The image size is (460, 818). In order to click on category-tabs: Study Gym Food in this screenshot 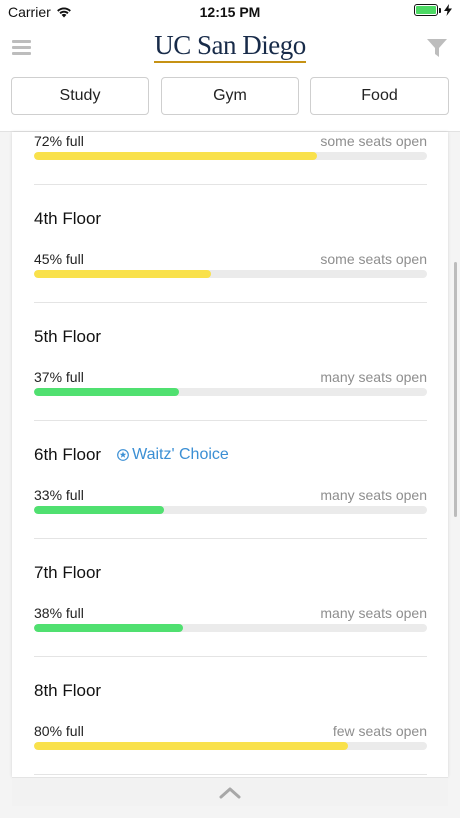, I will do `click(230, 96)`.